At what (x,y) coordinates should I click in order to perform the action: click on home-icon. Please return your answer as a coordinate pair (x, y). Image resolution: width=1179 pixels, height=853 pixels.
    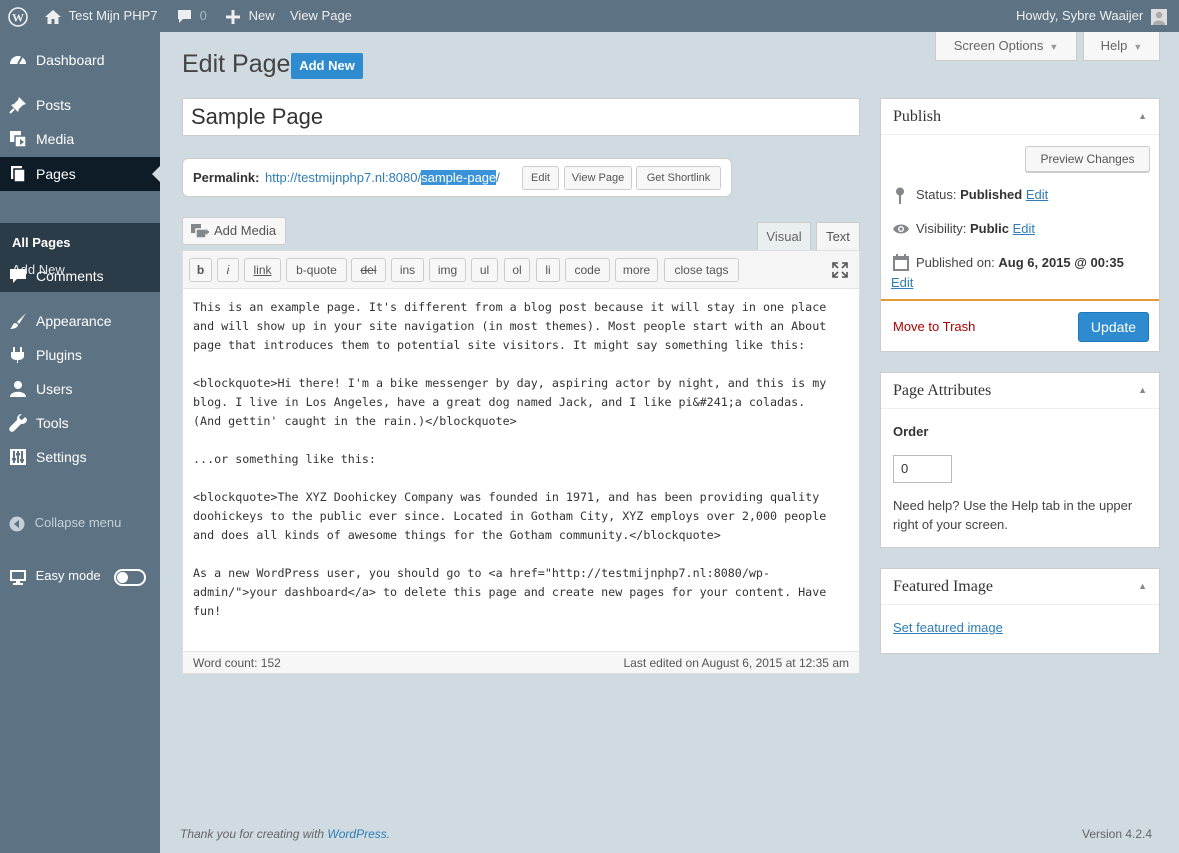
    Looking at the image, I should click on (53, 16).